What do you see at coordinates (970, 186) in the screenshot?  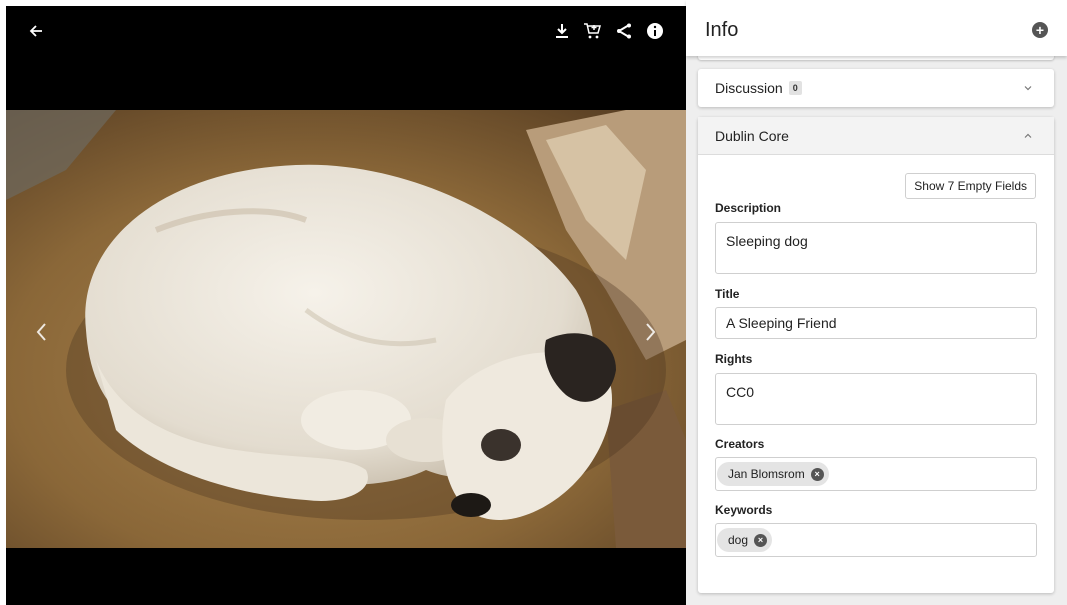 I see `show-empty-fields-button: Show 7 Empty Fields` at bounding box center [970, 186].